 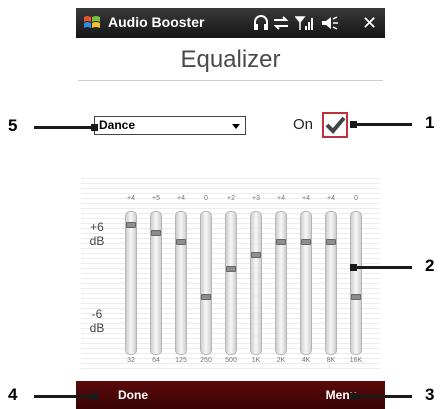 I want to click on band-gain-label: +2, so click(x=231, y=198).